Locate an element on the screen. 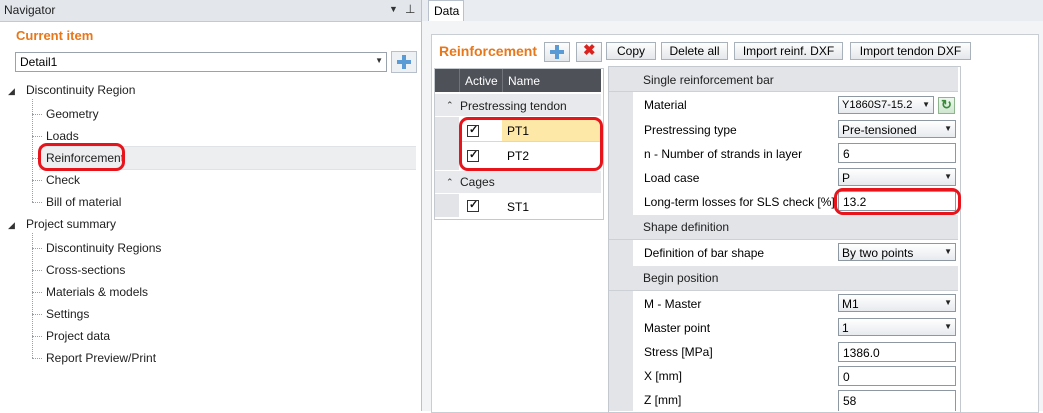  strands-input: 6 is located at coordinates (897, 153).